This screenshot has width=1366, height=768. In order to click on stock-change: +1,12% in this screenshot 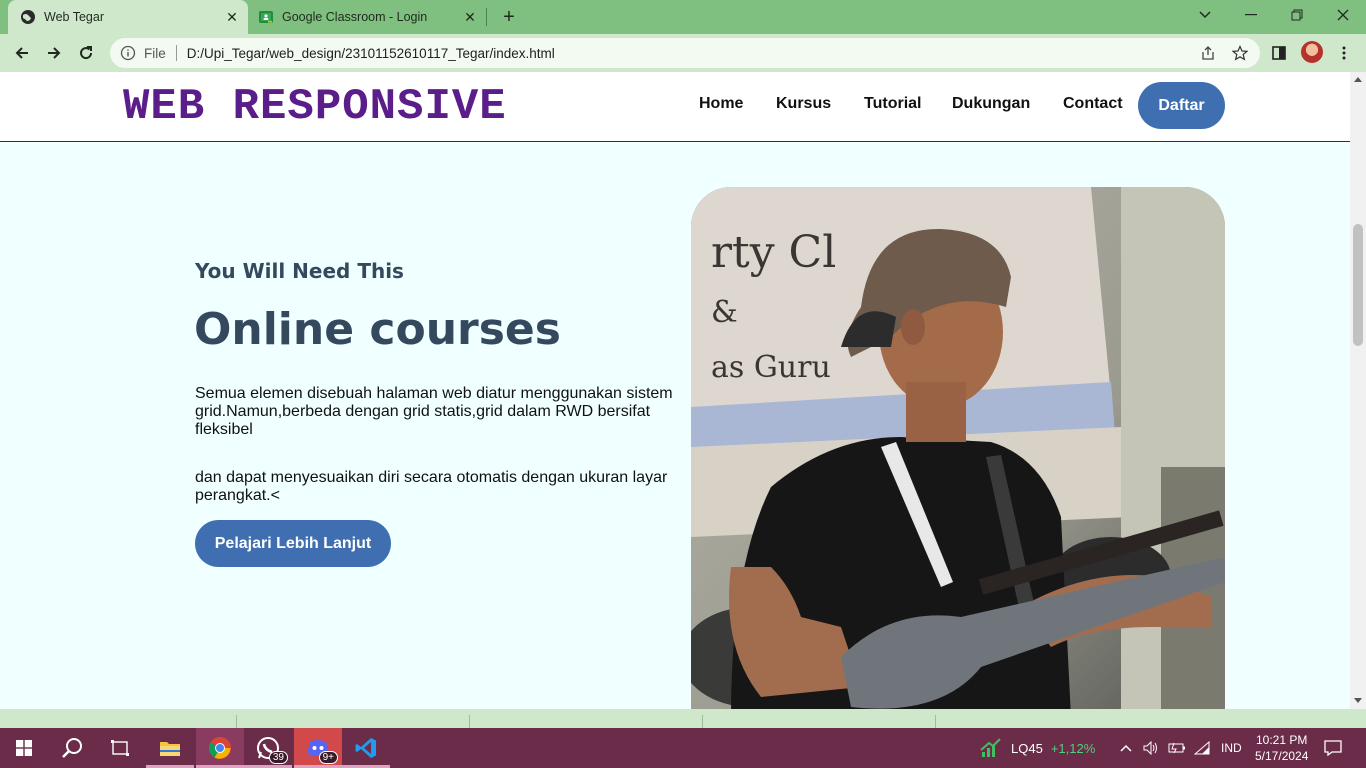, I will do `click(1073, 748)`.